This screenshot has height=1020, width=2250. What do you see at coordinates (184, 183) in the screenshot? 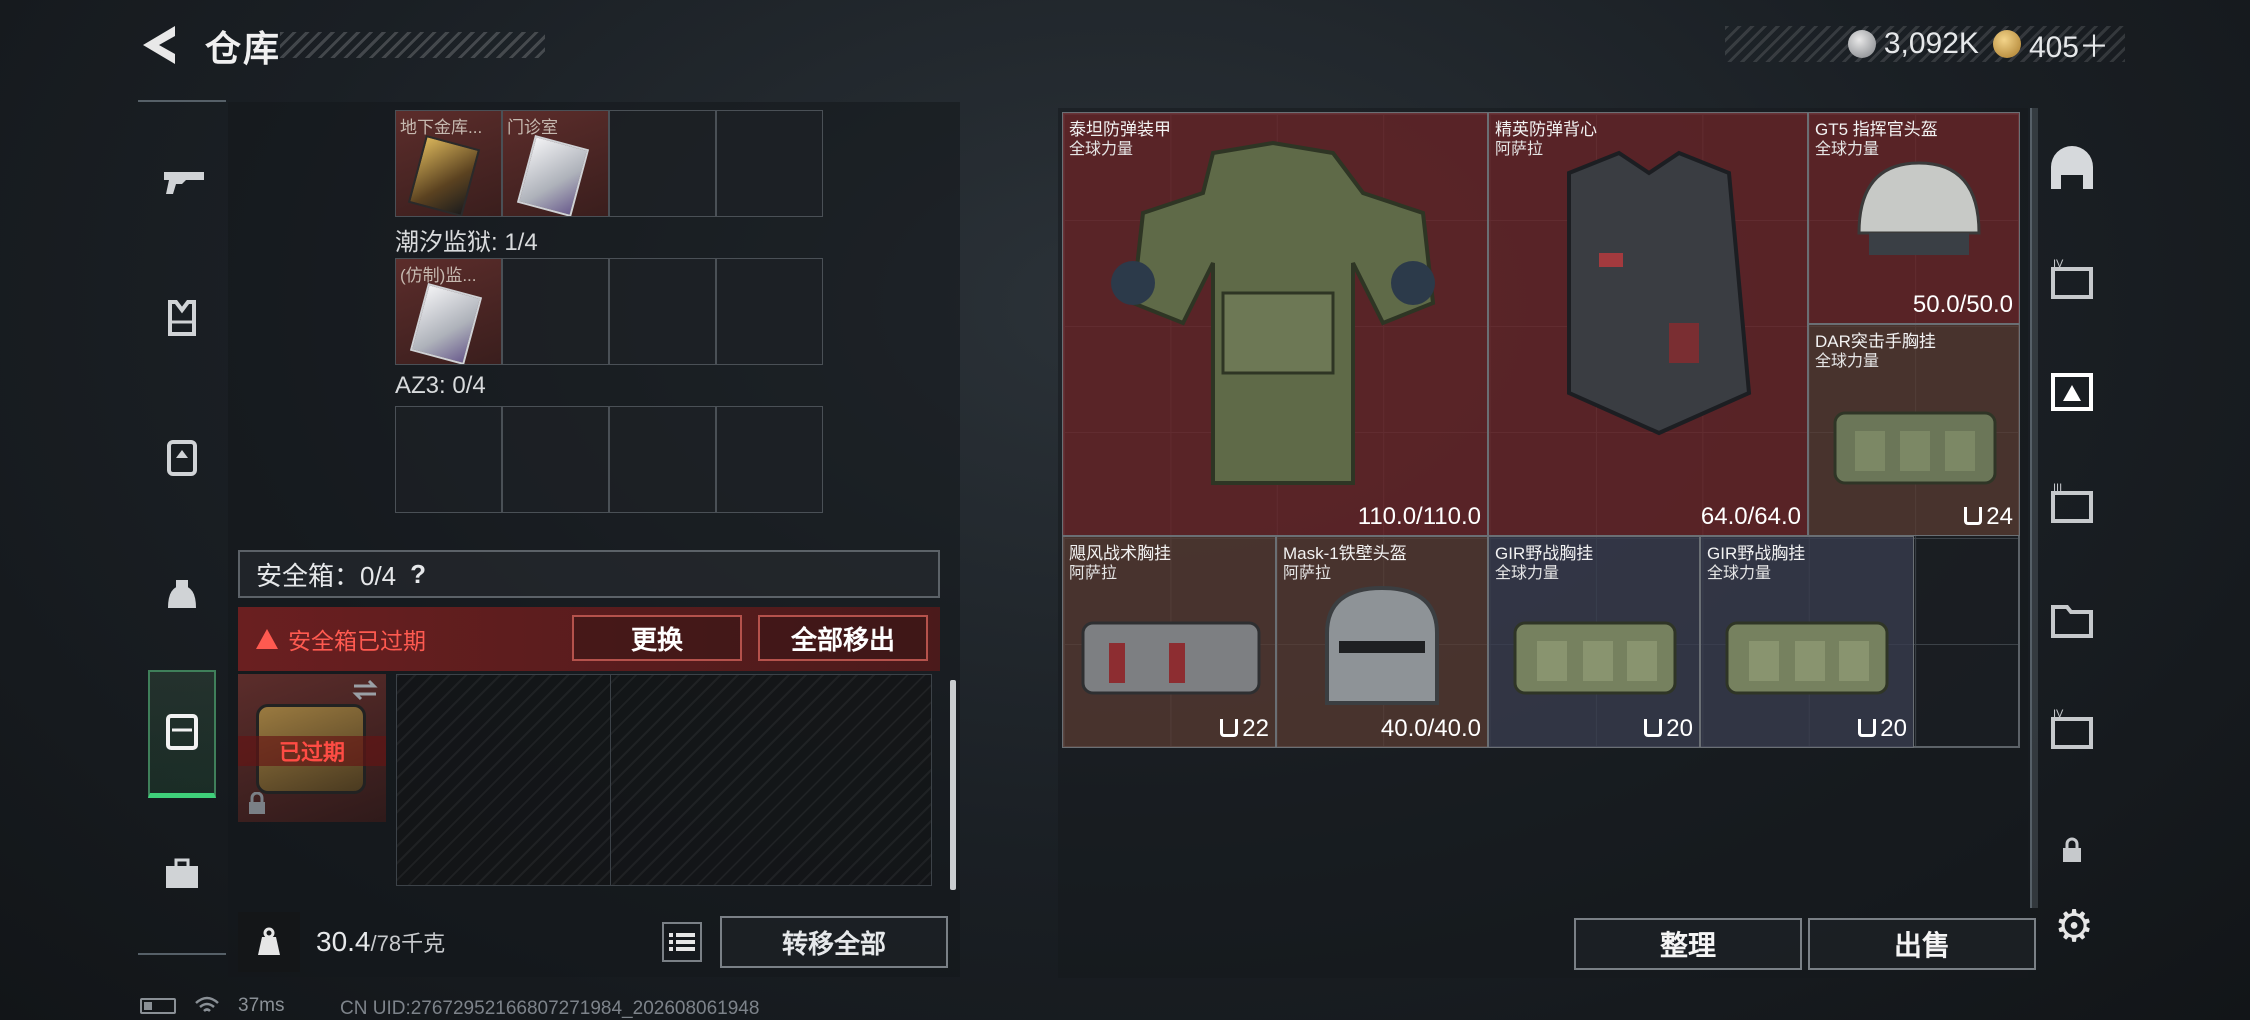
I see `gun-icon` at bounding box center [184, 183].